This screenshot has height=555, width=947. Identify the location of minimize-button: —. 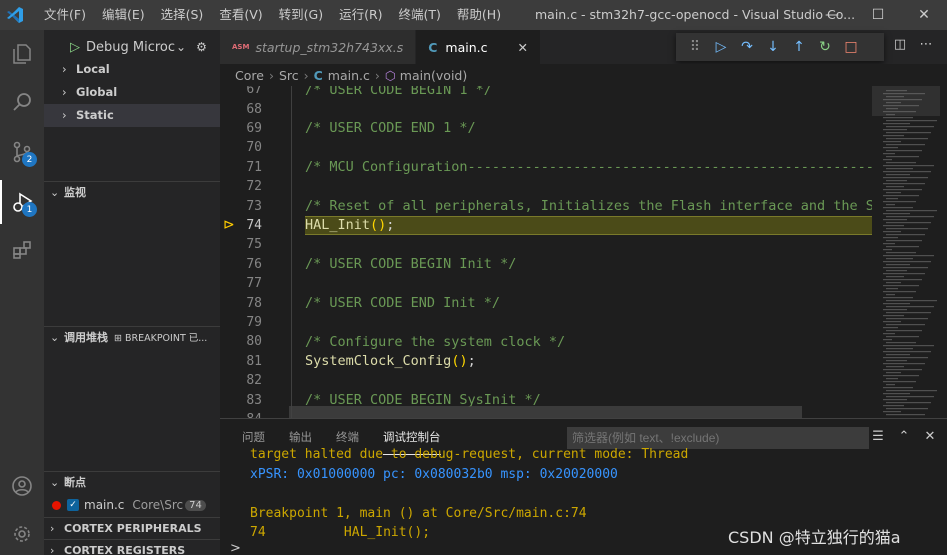
(832, 15).